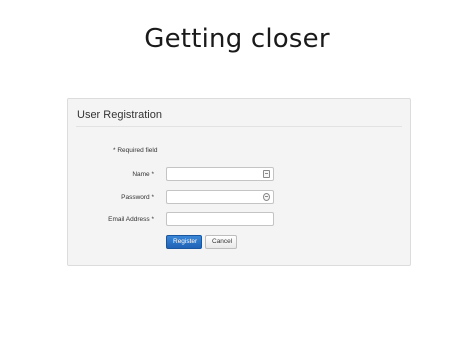 The height and width of the screenshot is (355, 474). What do you see at coordinates (220, 197) in the screenshot?
I see `password-input` at bounding box center [220, 197].